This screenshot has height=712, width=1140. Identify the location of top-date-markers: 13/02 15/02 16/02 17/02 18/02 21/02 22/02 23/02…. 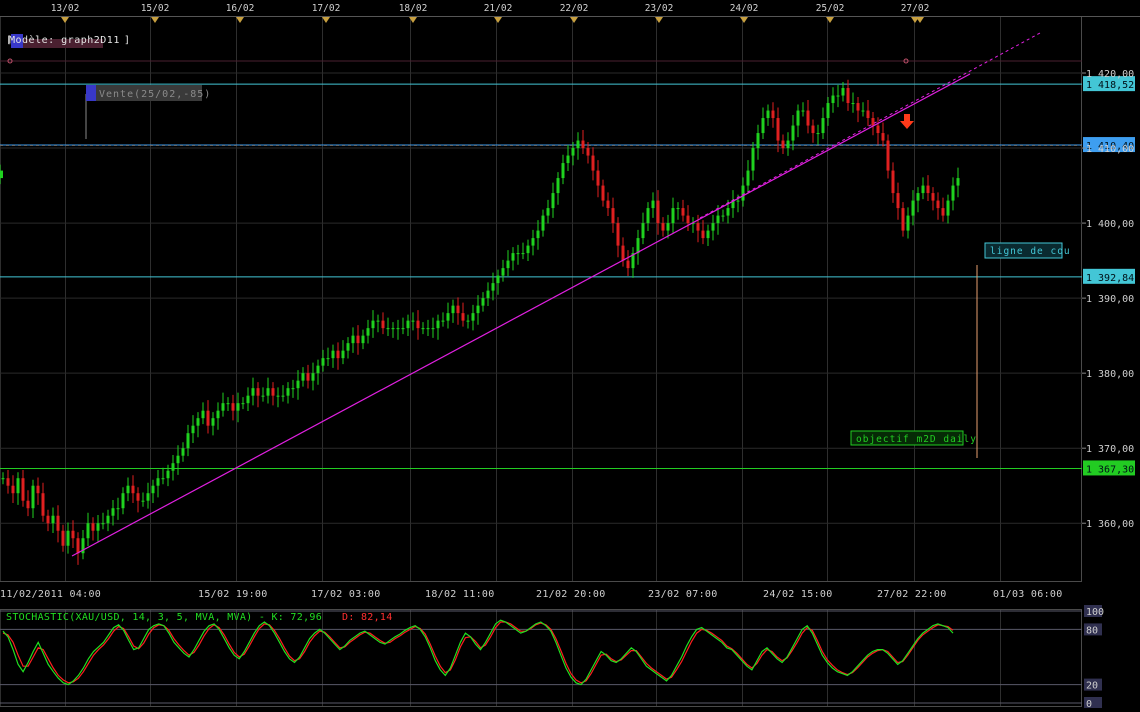
(490, 13).